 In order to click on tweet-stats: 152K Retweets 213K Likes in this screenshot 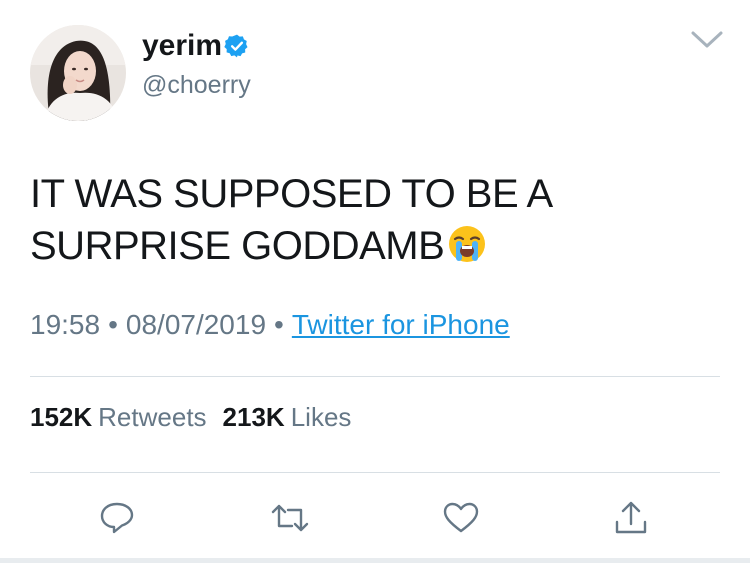, I will do `click(190, 417)`.